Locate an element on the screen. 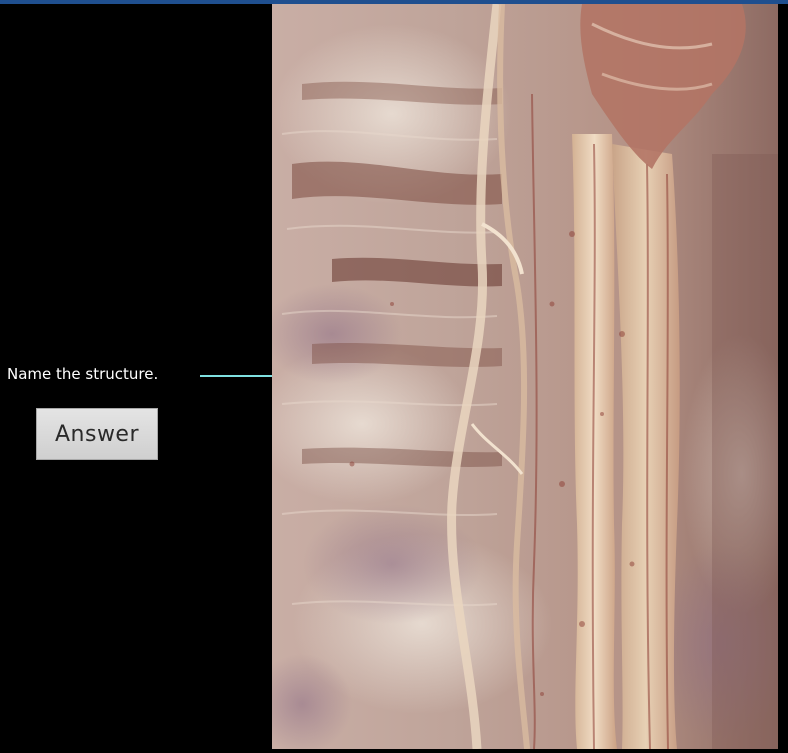 Image resolution: width=788 pixels, height=753 pixels. answer-button: Answer is located at coordinates (97, 434).